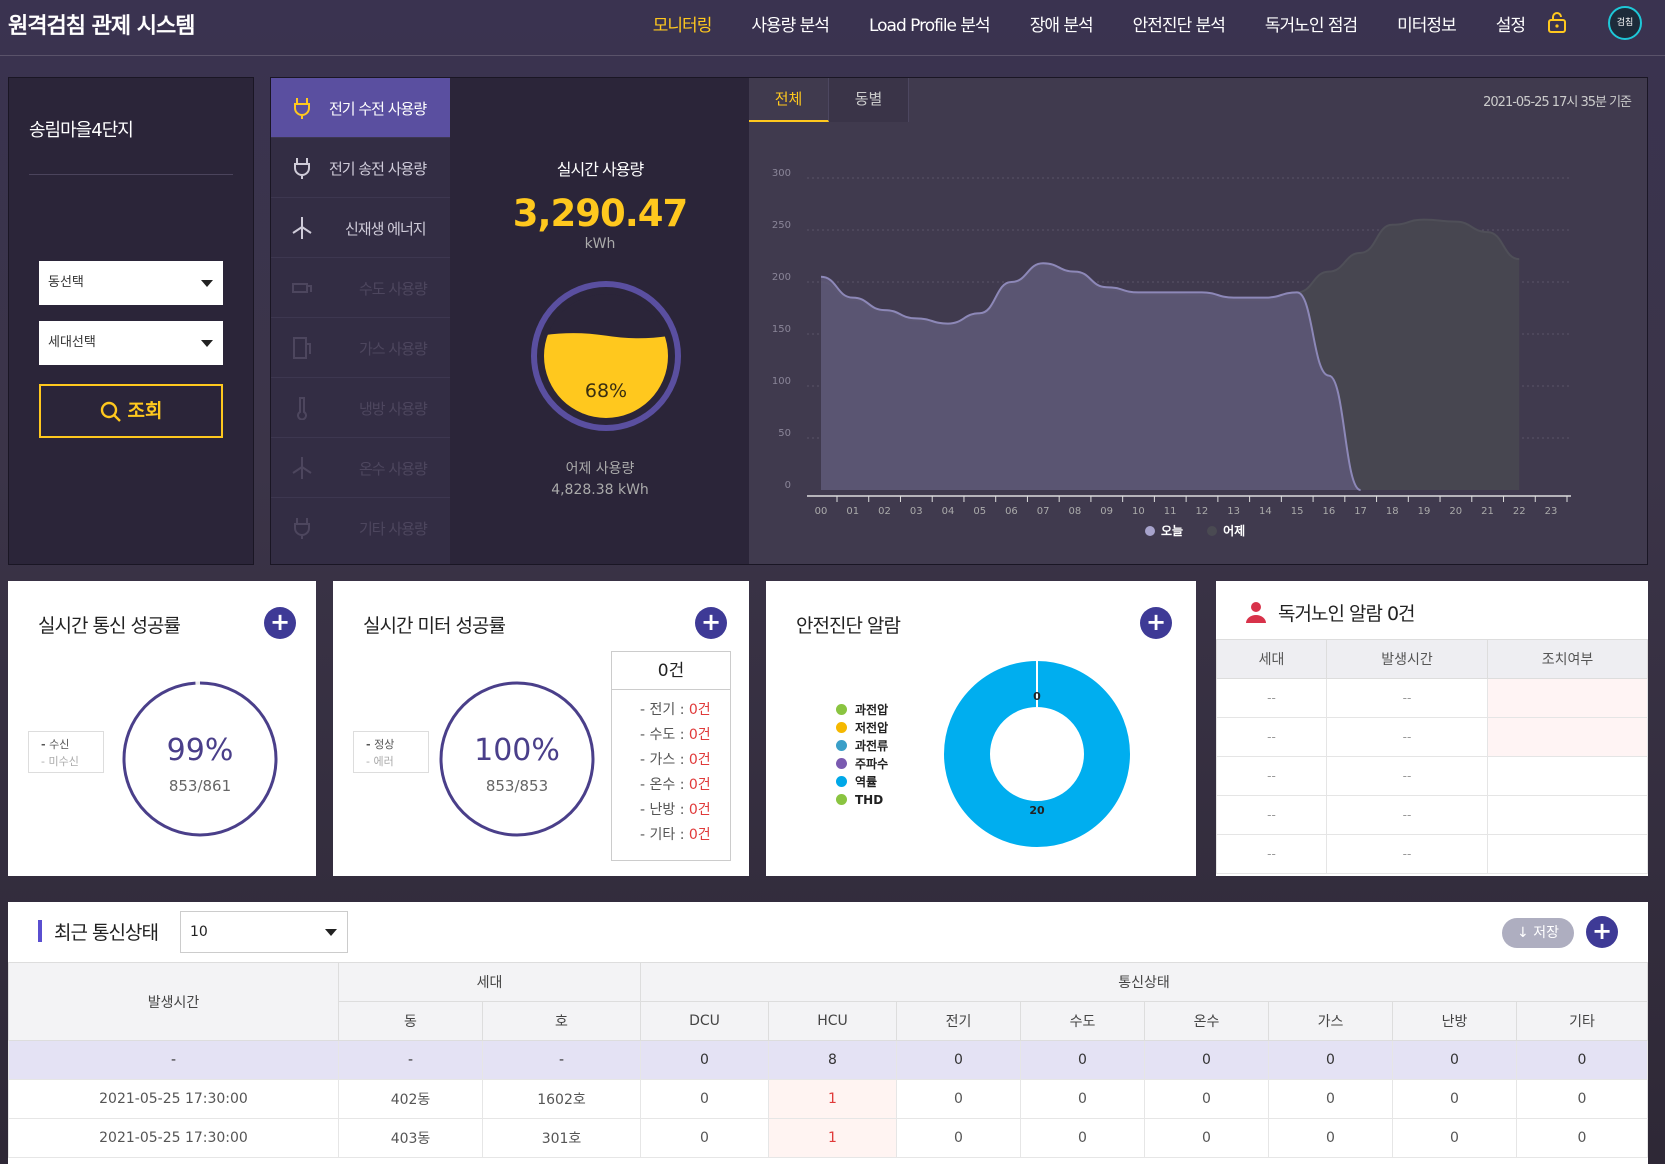 Image resolution: width=1665 pixels, height=1164 pixels. What do you see at coordinates (360, 168) in the screenshot?
I see `menu-electric-send: 전기 송전 사용량` at bounding box center [360, 168].